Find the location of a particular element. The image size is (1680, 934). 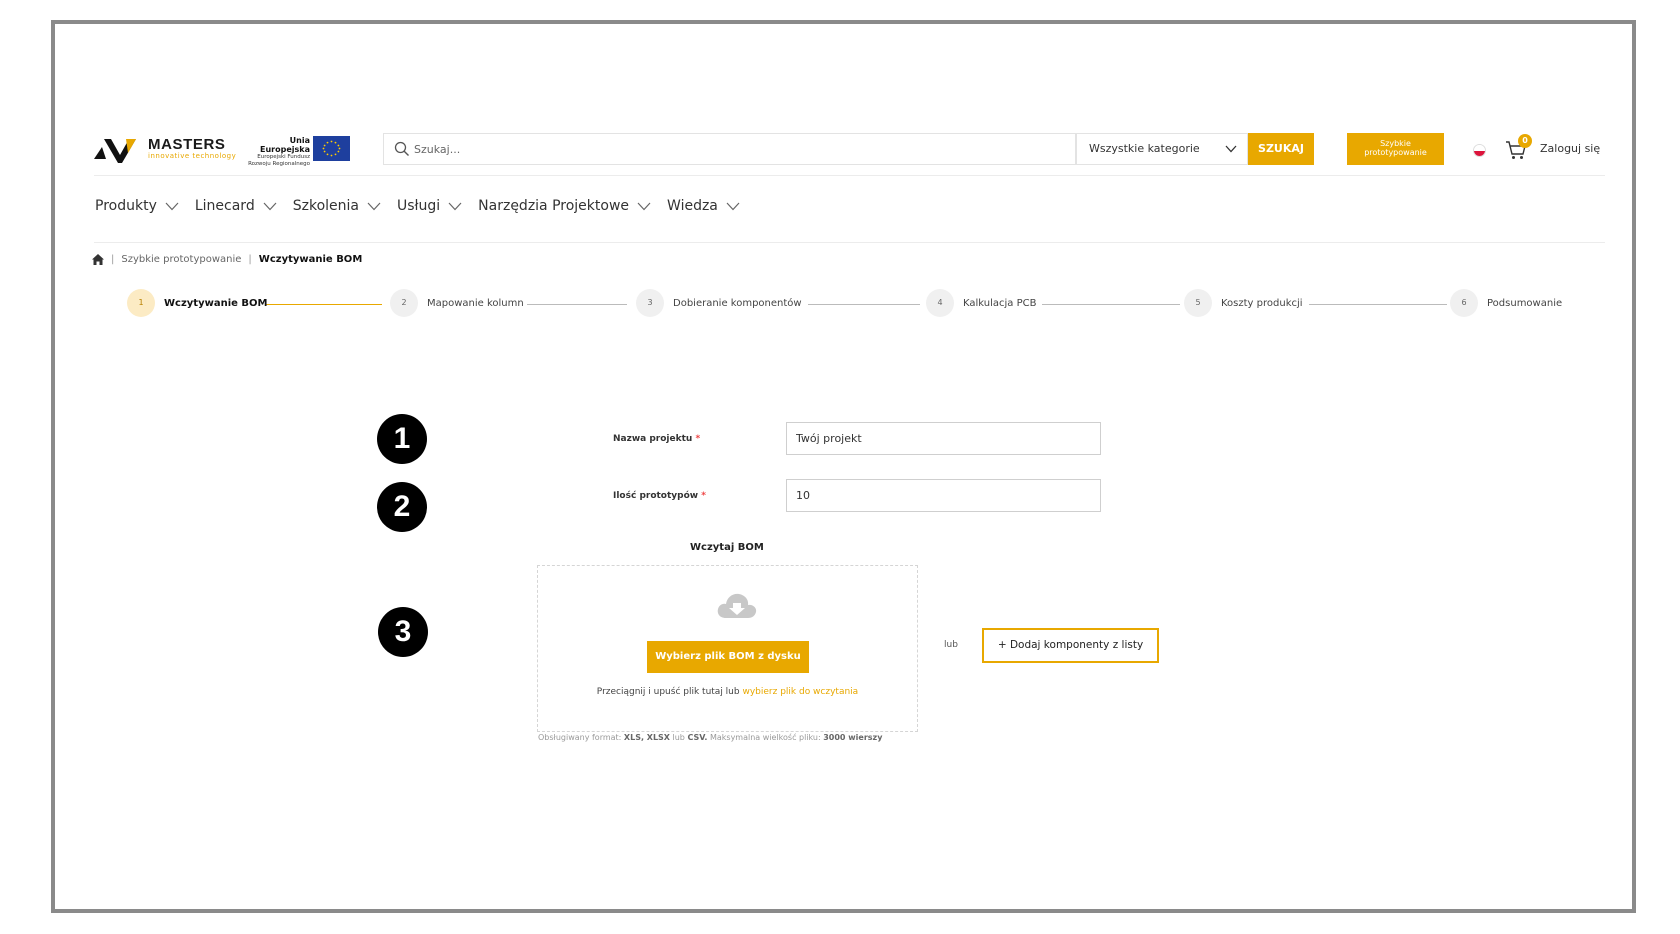

step-label: Koszty produkcji is located at coordinates (1262, 303).